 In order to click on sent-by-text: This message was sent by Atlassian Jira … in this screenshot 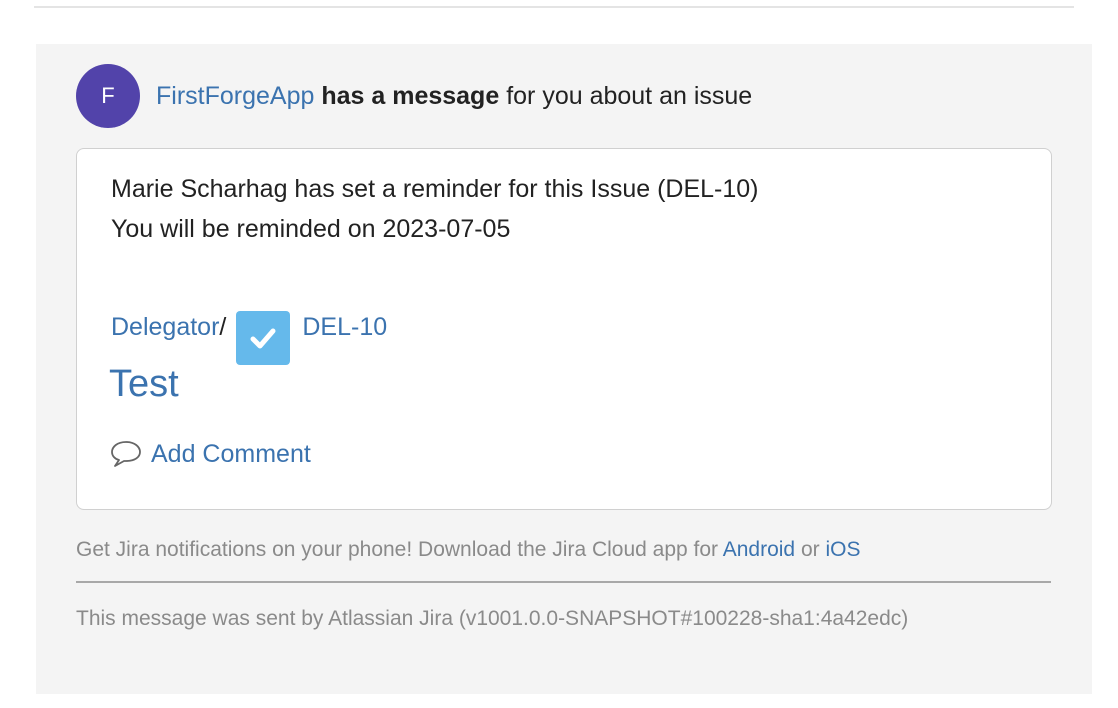, I will do `click(492, 618)`.